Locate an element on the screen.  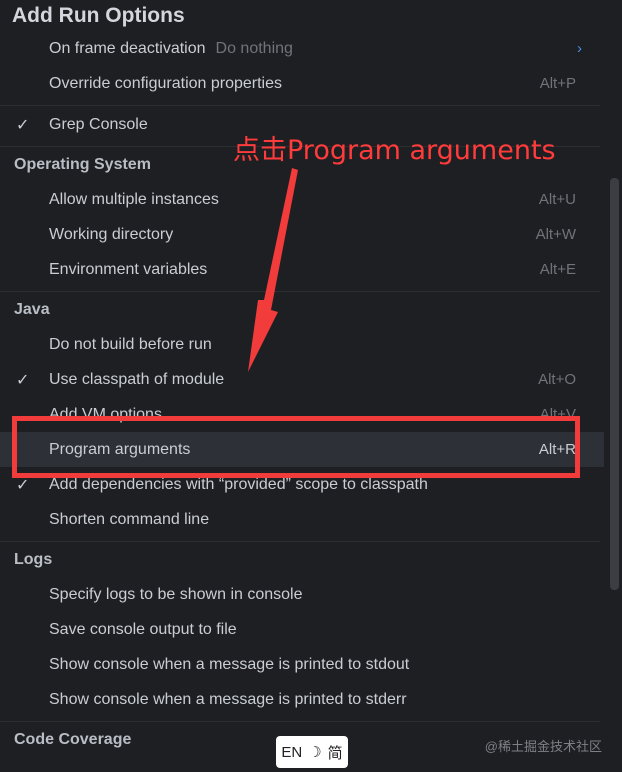
ime-indicator: EN ☽ 简 is located at coordinates (312, 752).